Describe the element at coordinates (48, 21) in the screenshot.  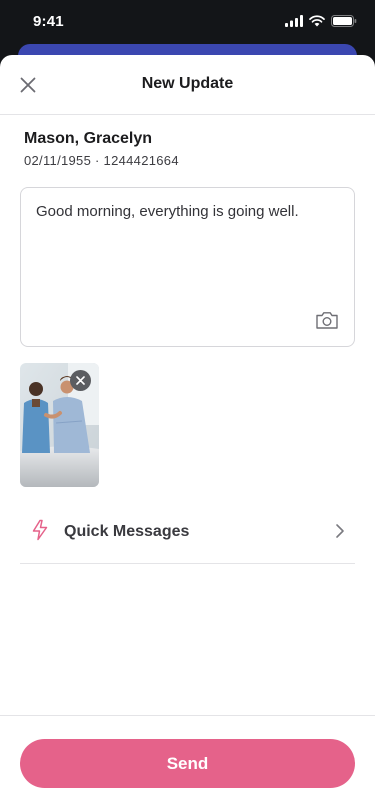
I see `status-time: 9:41` at that location.